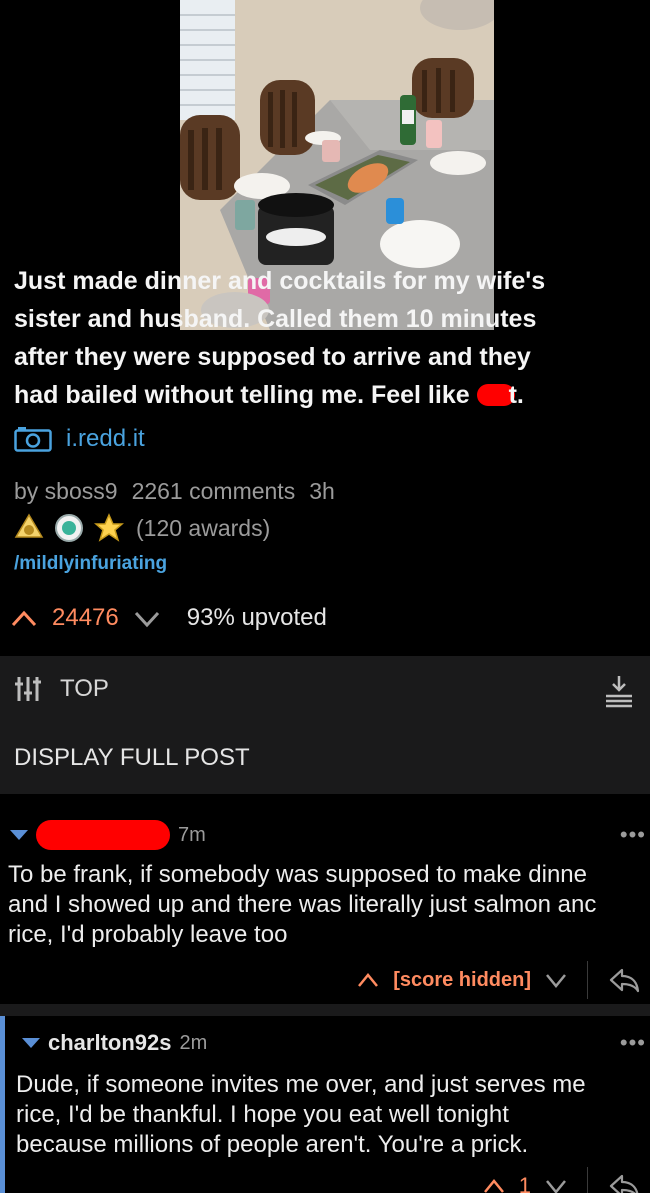 The image size is (650, 1193). I want to click on comment-header: charlton92s 2m, so click(114, 1043).